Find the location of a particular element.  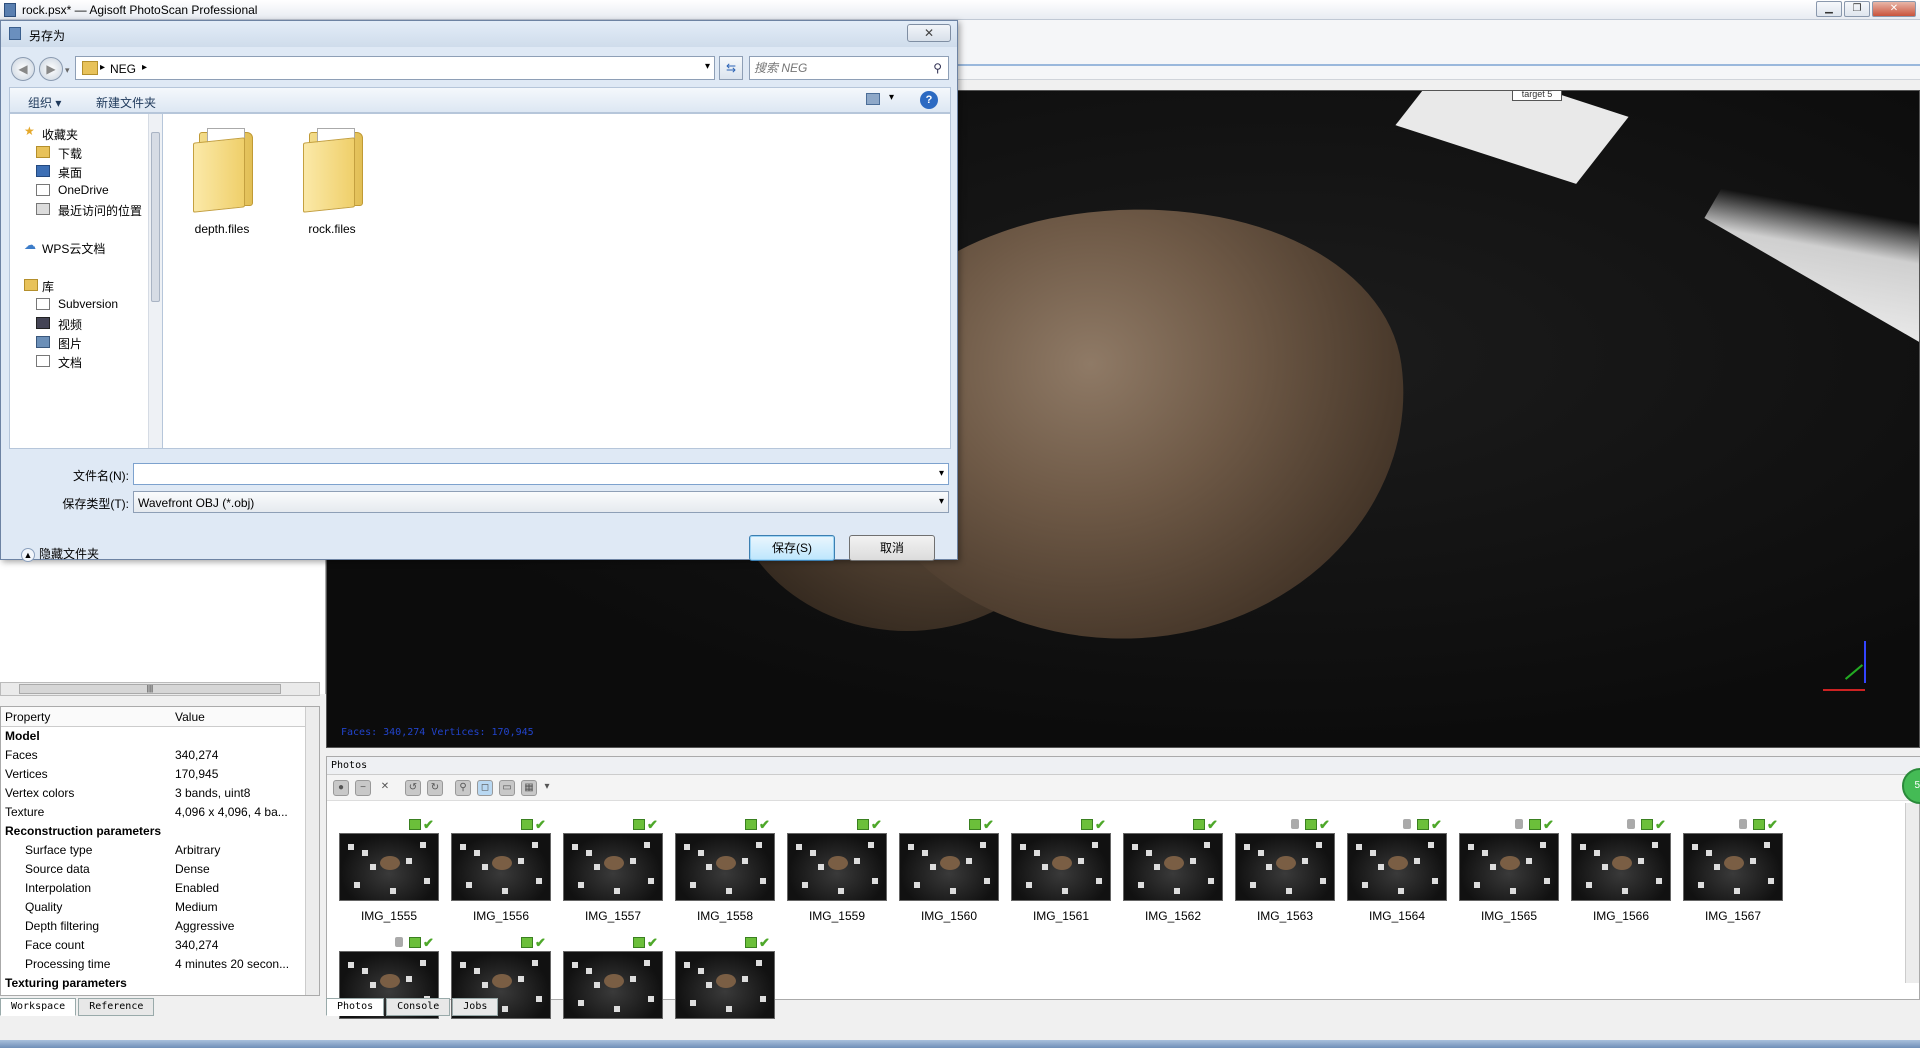

filter-icon: ⚲ is located at coordinates (463, 788).